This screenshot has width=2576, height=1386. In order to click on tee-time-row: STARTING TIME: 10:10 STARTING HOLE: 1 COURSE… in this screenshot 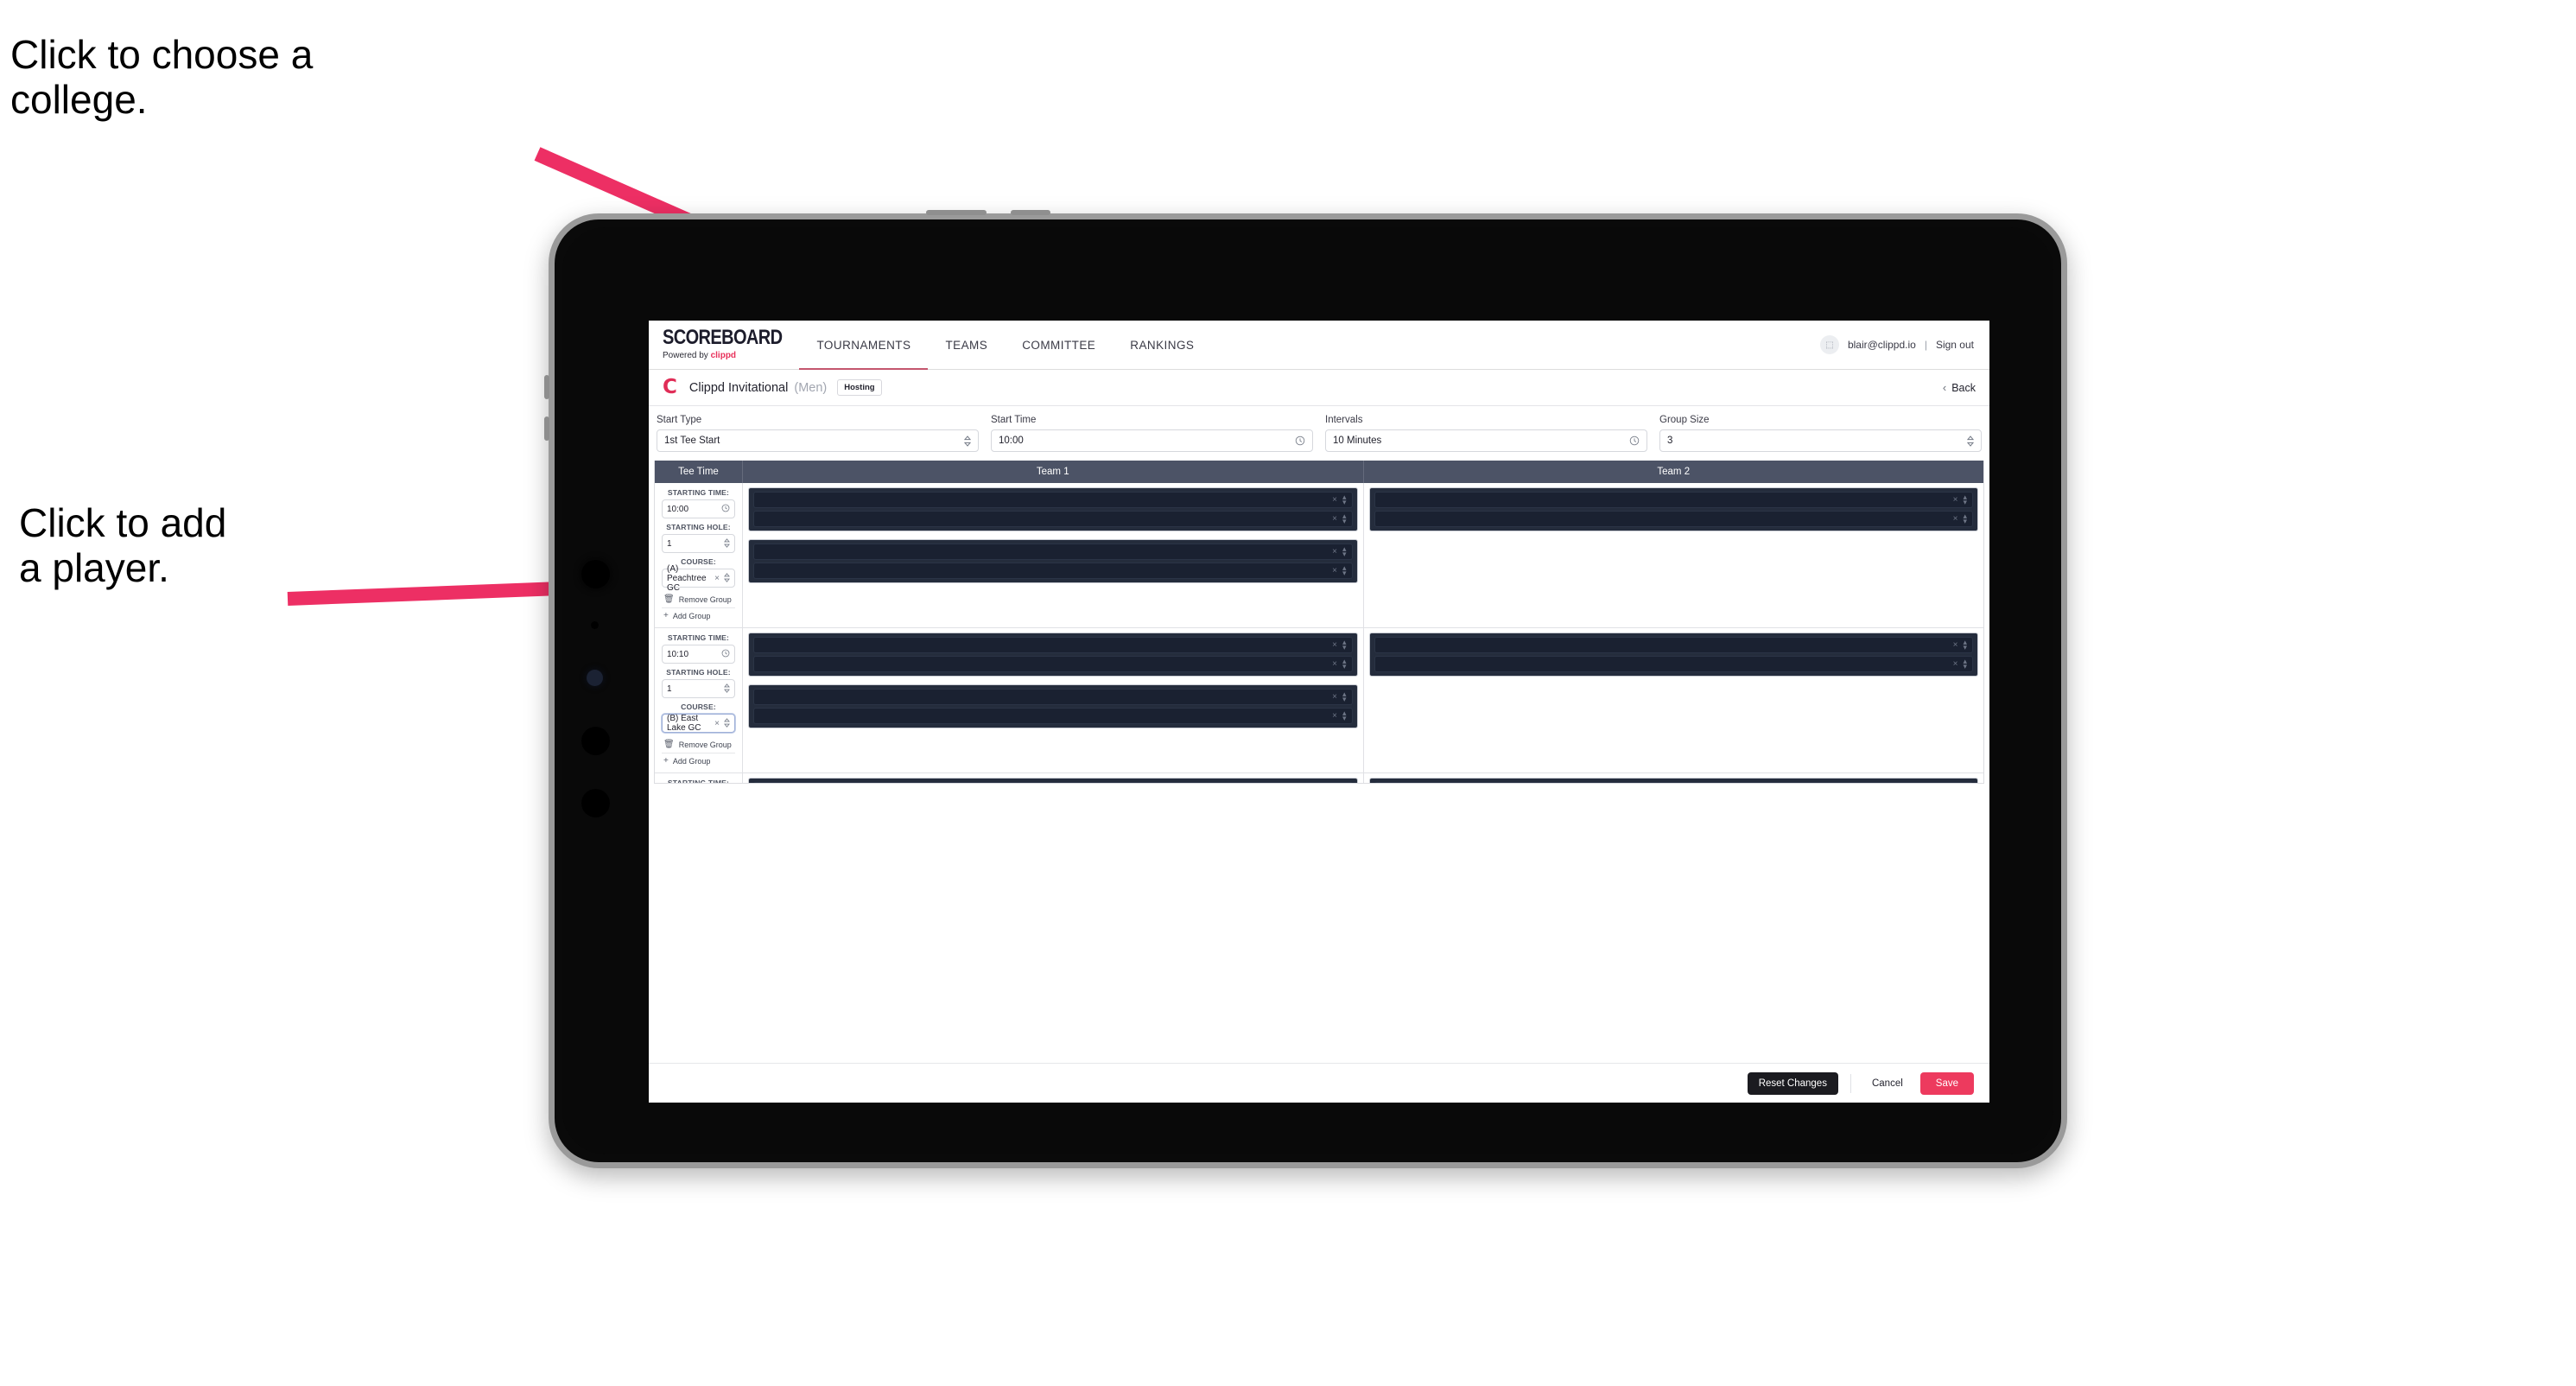, I will do `click(1319, 700)`.